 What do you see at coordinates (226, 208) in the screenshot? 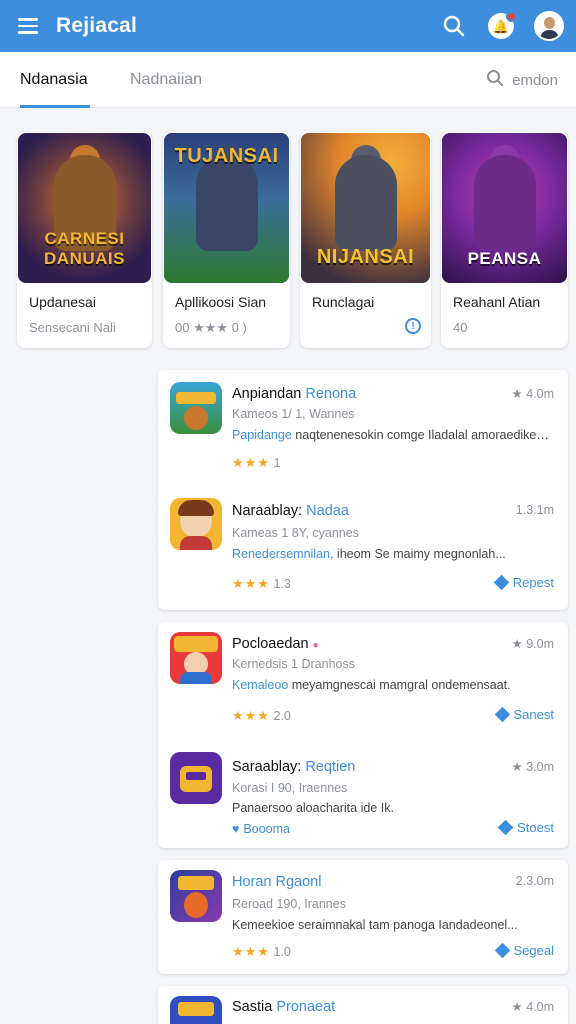
I see `featured-image: TUJANSAI` at bounding box center [226, 208].